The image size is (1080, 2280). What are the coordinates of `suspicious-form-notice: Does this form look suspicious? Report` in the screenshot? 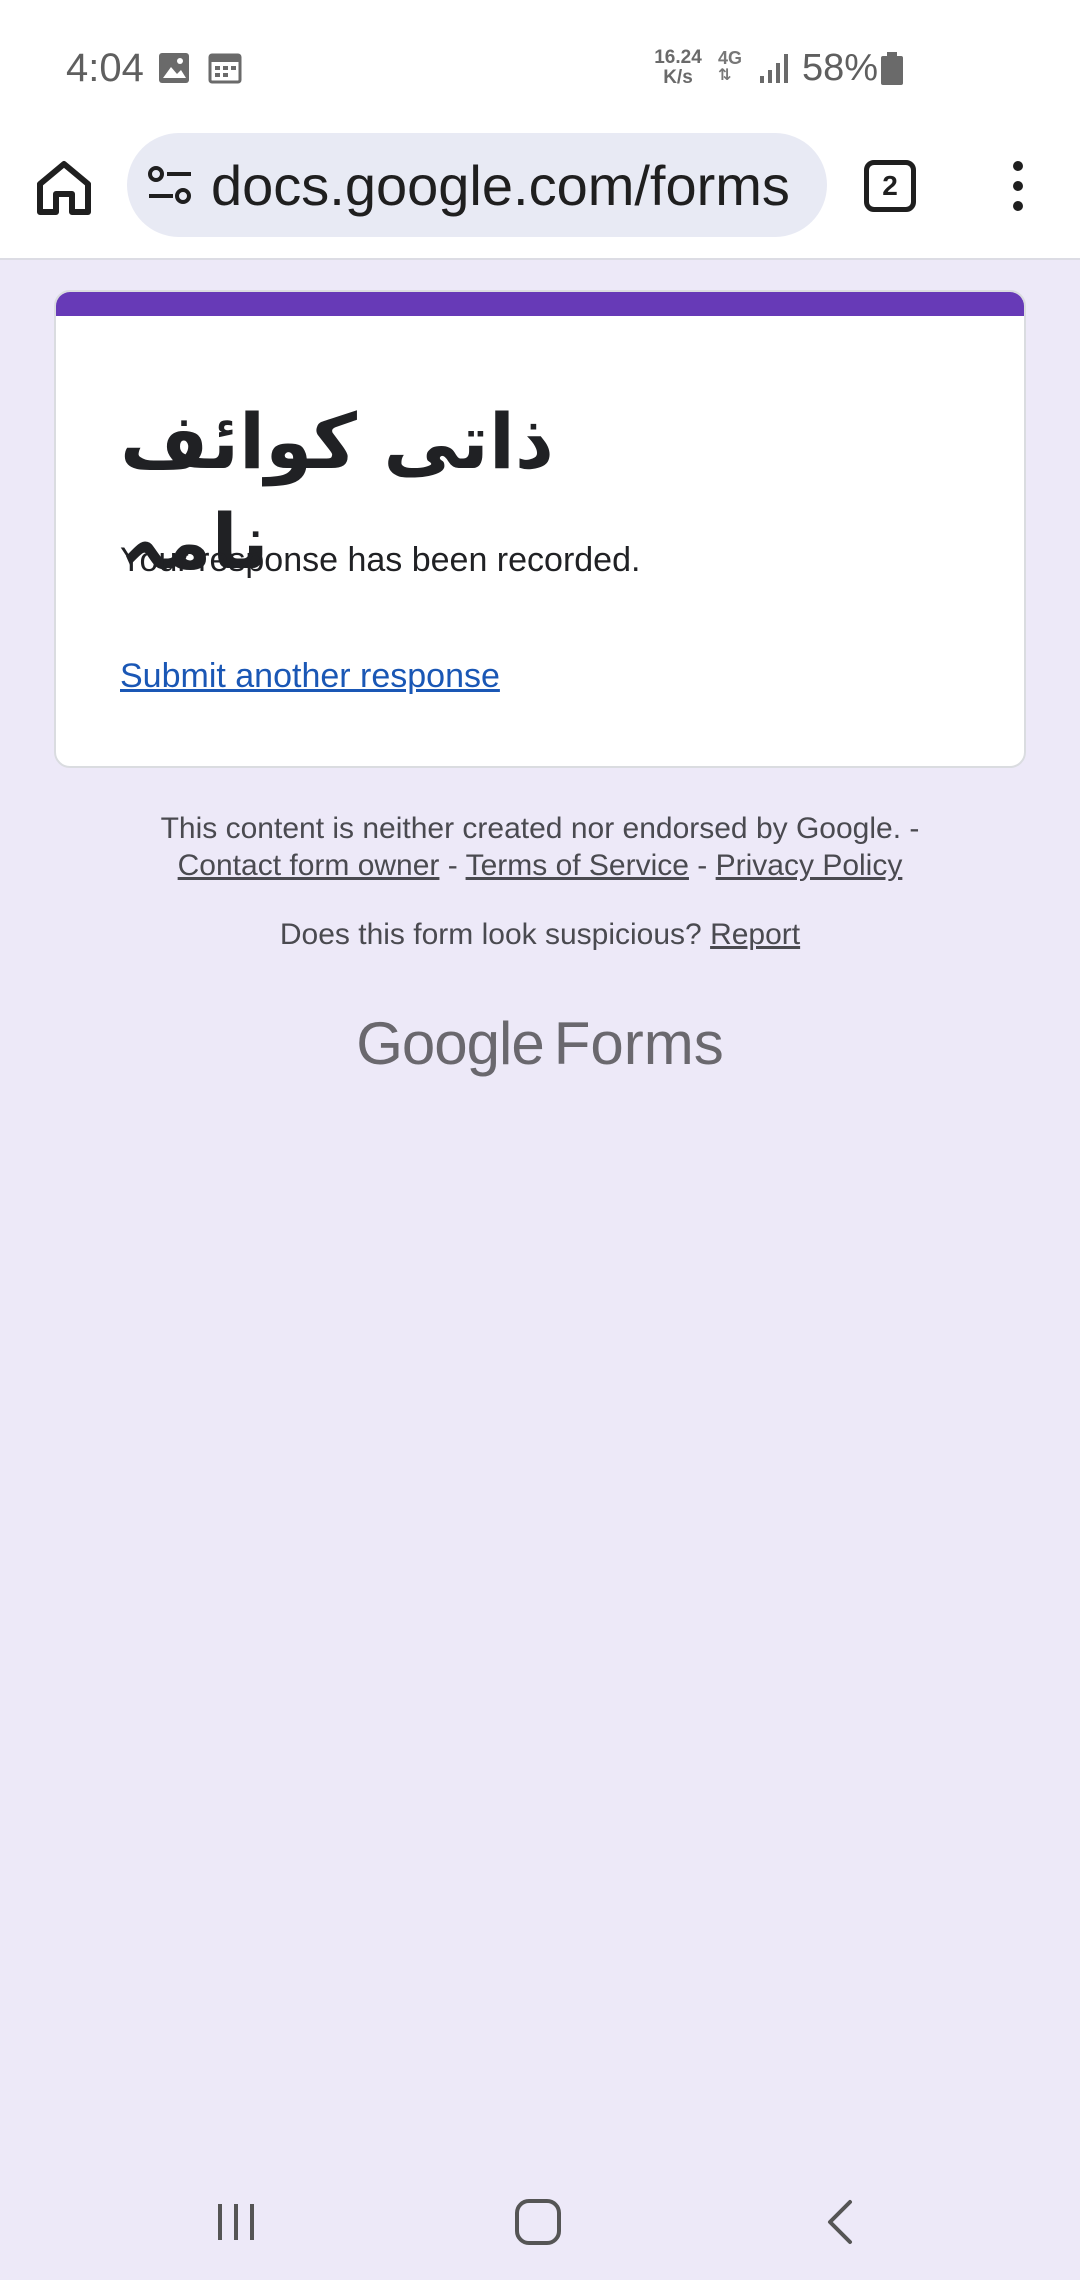 It's located at (540, 935).